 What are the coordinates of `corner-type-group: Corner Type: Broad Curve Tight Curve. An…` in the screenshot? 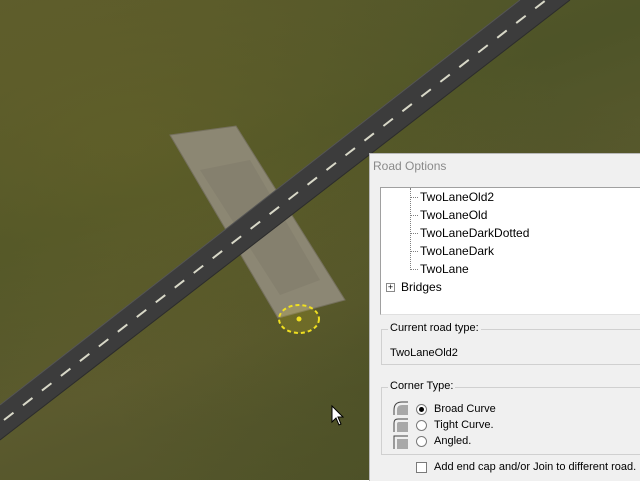 It's located at (510, 417).